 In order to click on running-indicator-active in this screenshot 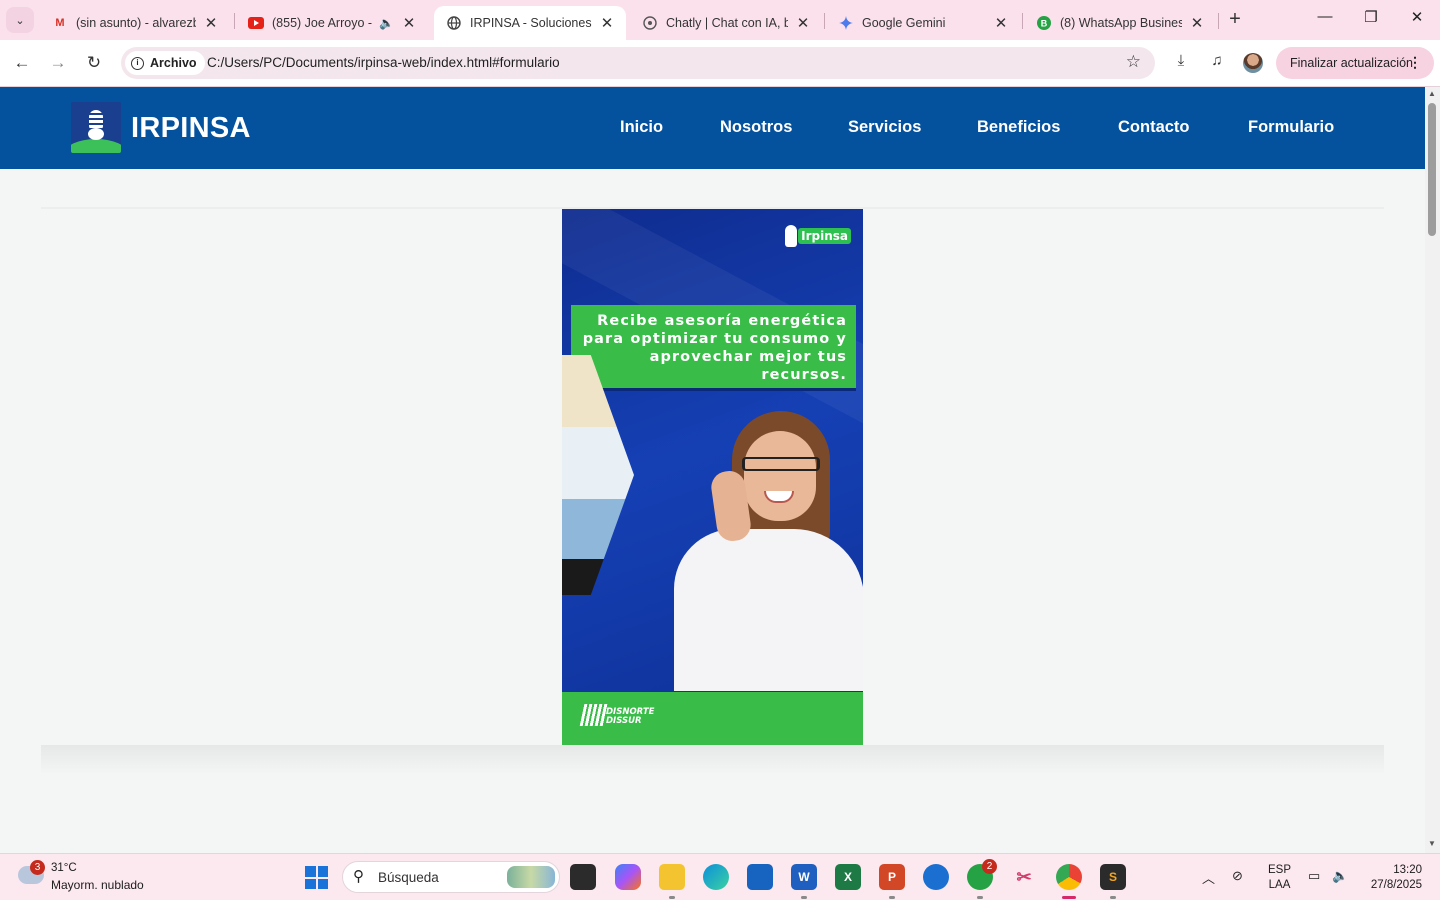, I will do `click(1069, 897)`.